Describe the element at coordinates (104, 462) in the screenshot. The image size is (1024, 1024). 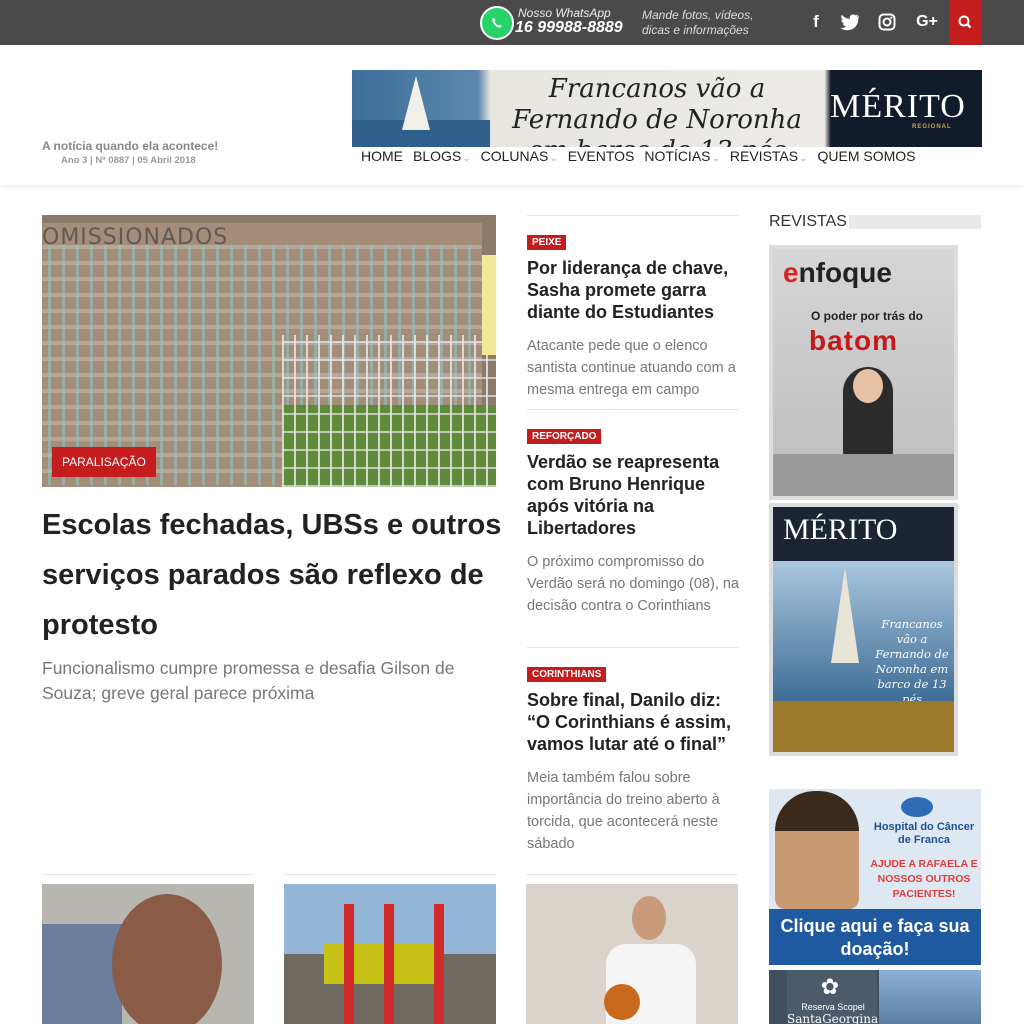
I see `featured-category-tag: PARALISAÇÃO` at that location.